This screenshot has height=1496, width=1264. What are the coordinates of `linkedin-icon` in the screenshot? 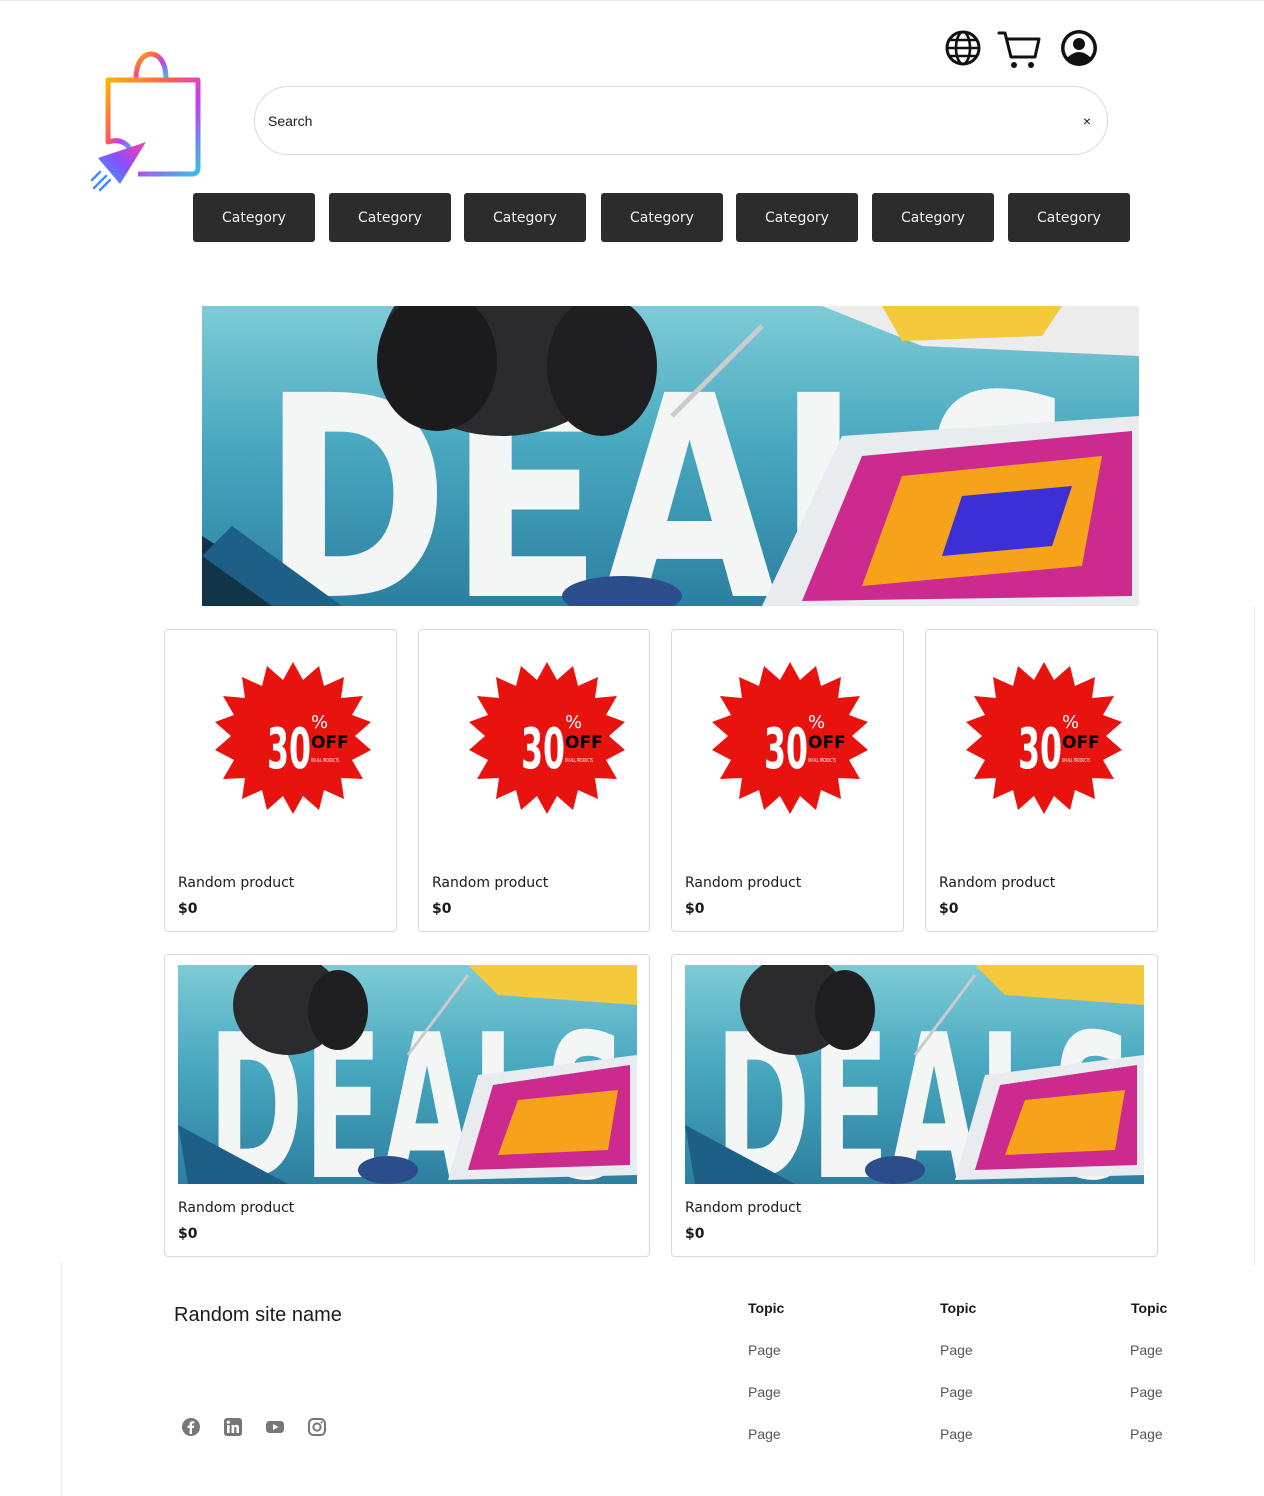 It's located at (233, 1427).